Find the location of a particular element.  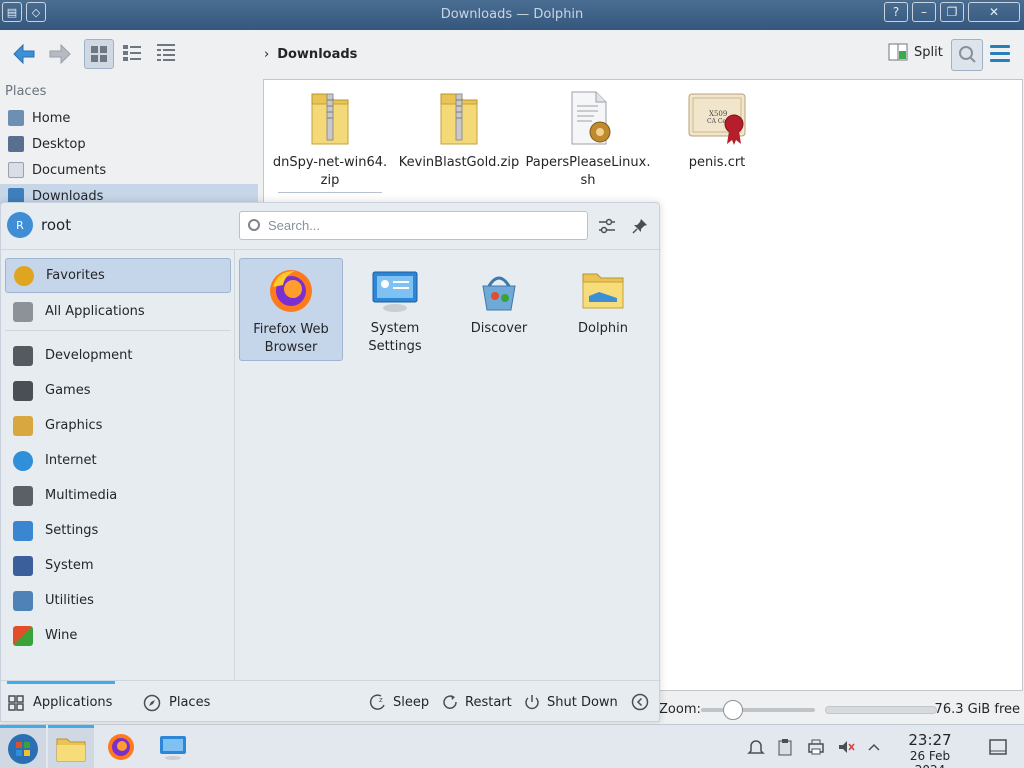

category-games: Games is located at coordinates (118, 390).